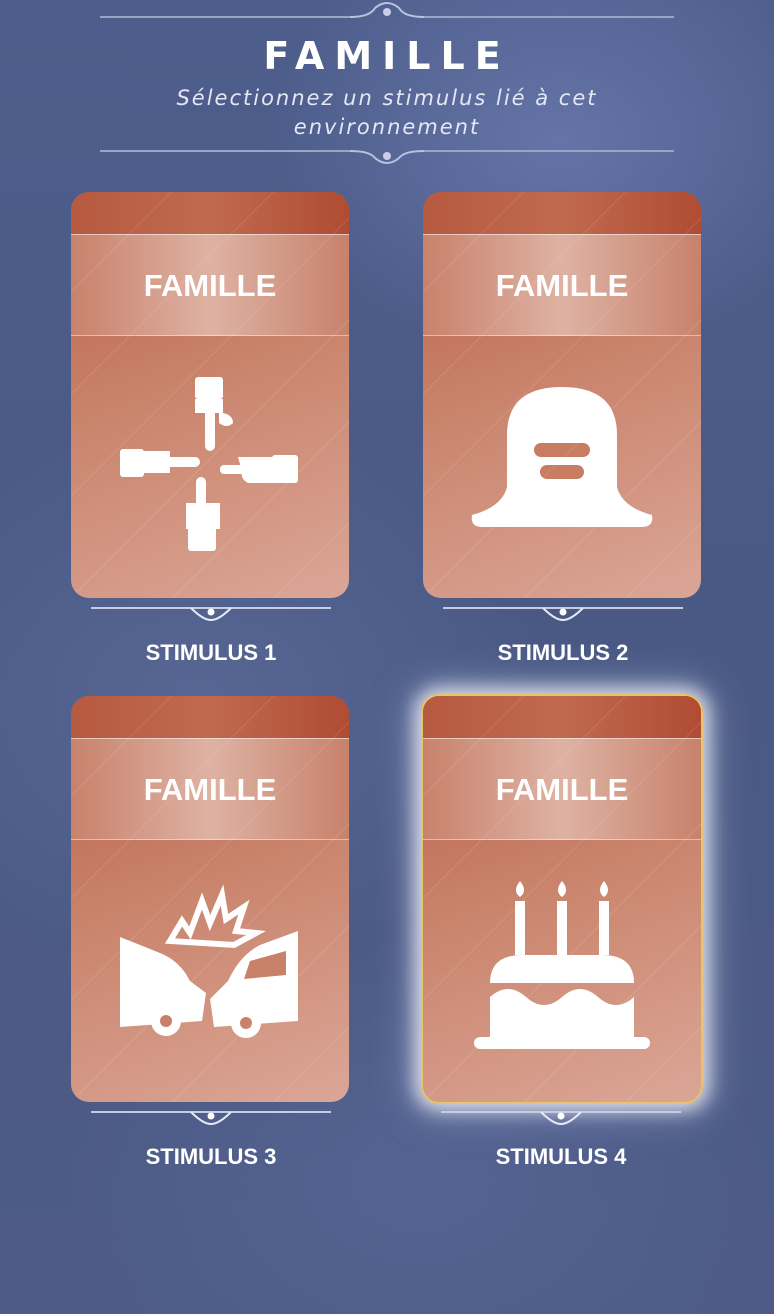  Describe the element at coordinates (387, 56) in the screenshot. I see `page-title: FAMILLE` at that location.